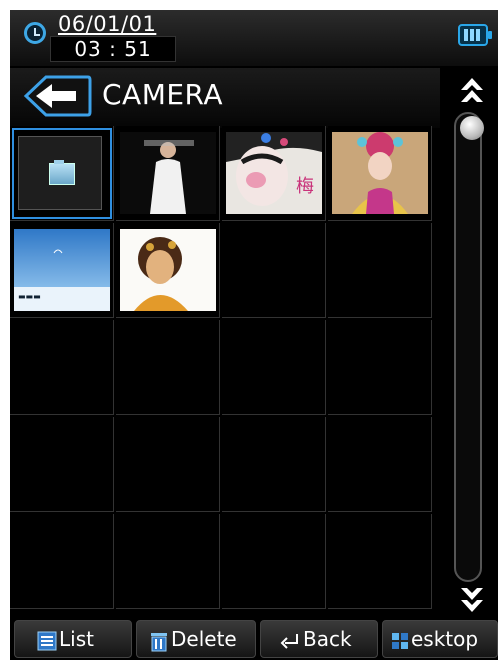 This screenshot has height=660, width=498. Describe the element at coordinates (35, 33) in the screenshot. I see `clock-icon` at that location.